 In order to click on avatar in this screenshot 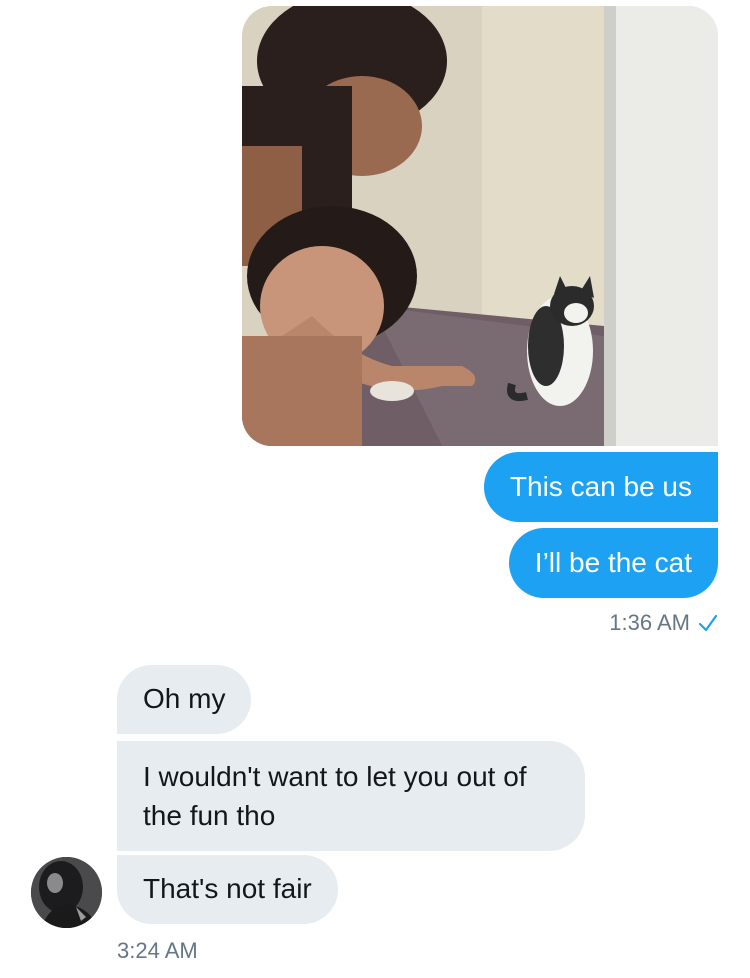, I will do `click(66, 892)`.